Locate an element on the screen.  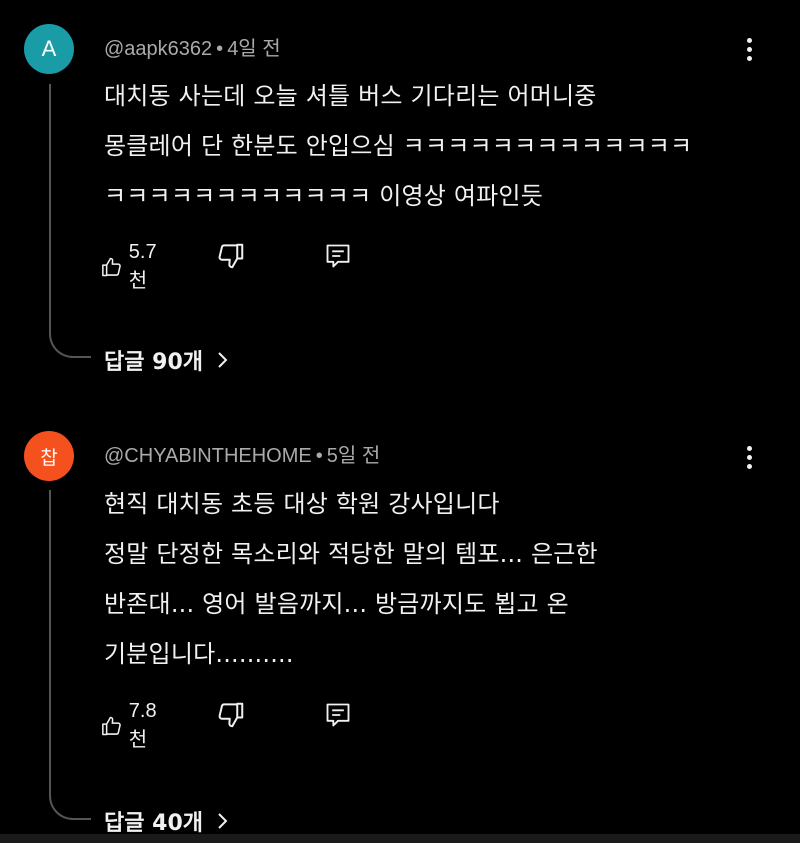
comment-author: @aapk6362 is located at coordinates (158, 49).